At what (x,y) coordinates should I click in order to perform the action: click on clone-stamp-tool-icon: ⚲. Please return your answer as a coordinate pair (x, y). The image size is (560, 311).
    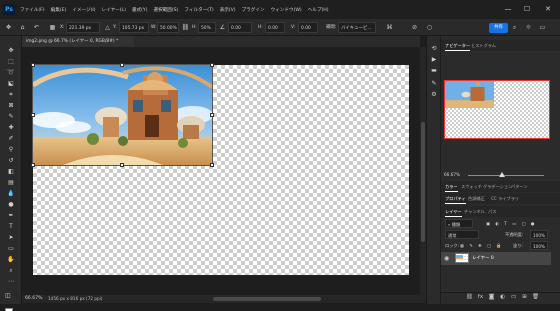
    Looking at the image, I should click on (11, 149).